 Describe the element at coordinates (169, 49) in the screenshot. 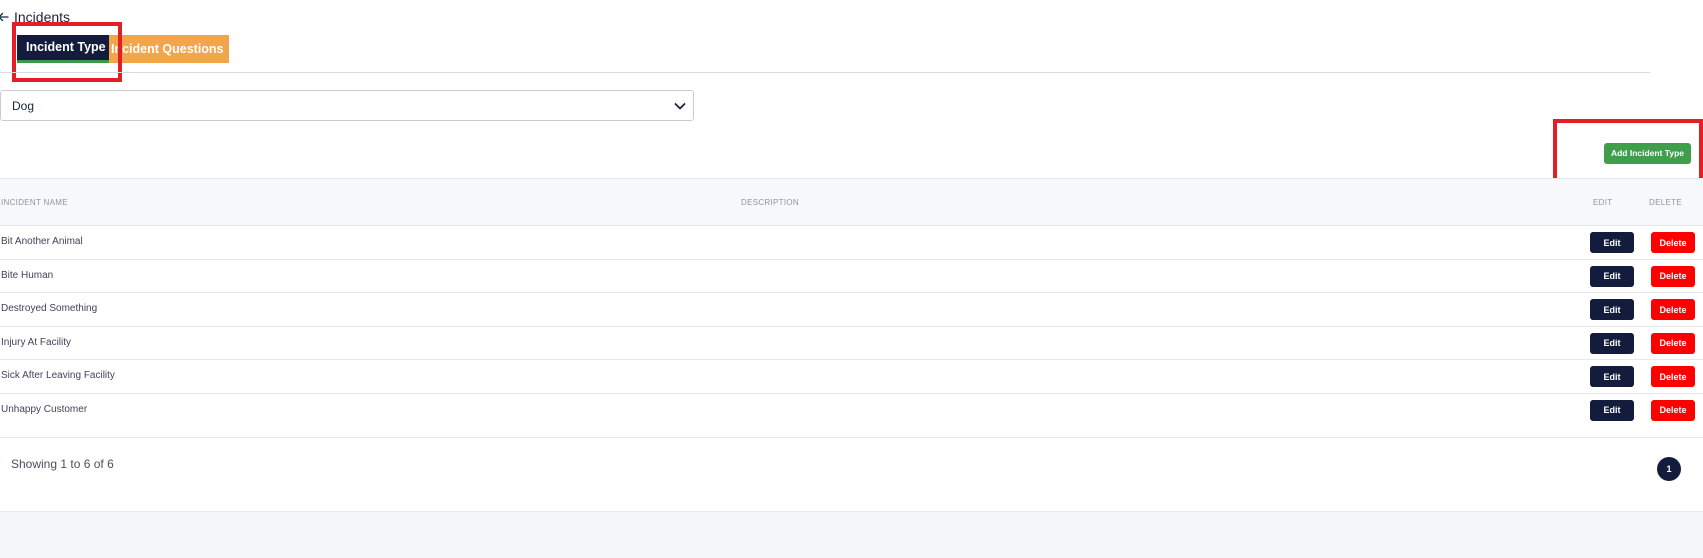

I see `tab-incident-questions: Incident Questions` at that location.